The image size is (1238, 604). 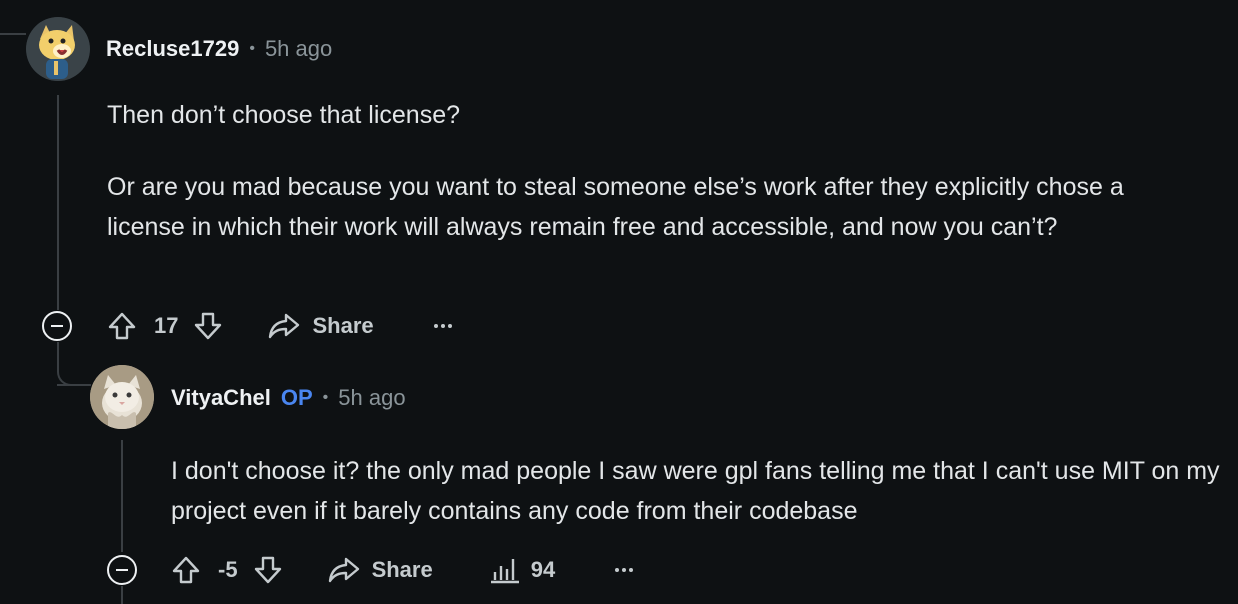 I want to click on cat-avatar-icon, so click(x=122, y=397).